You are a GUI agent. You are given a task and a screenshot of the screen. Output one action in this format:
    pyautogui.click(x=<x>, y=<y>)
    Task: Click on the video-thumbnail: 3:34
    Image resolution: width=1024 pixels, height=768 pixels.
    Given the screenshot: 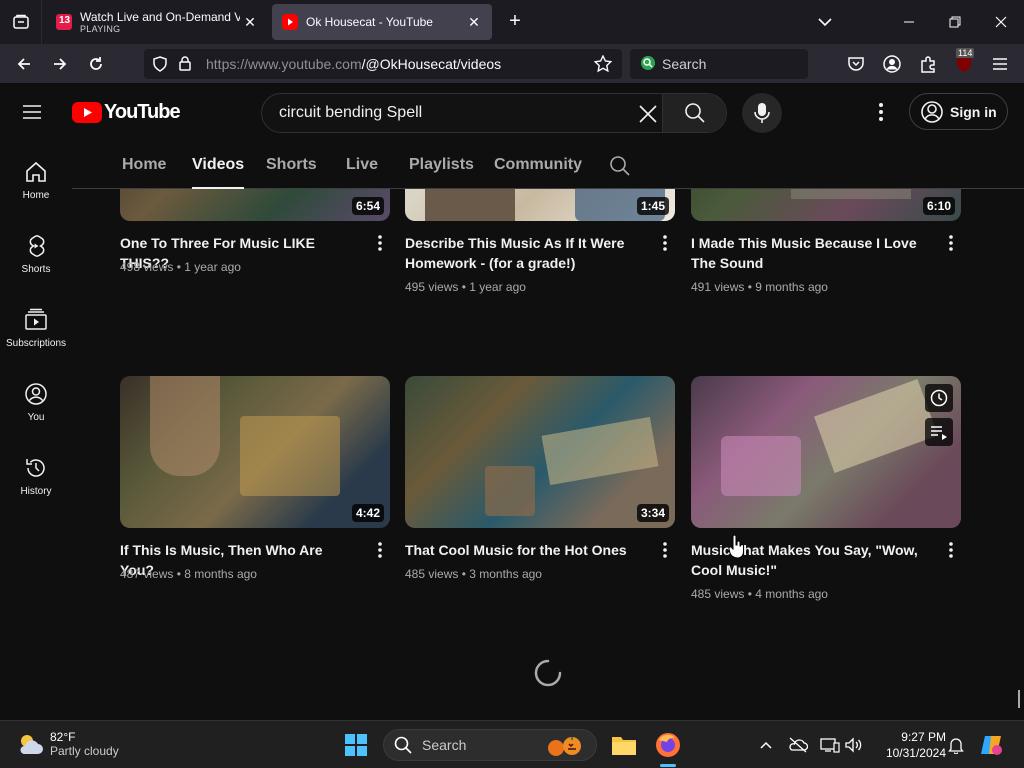 What is the action you would take?
    pyautogui.click(x=540, y=452)
    